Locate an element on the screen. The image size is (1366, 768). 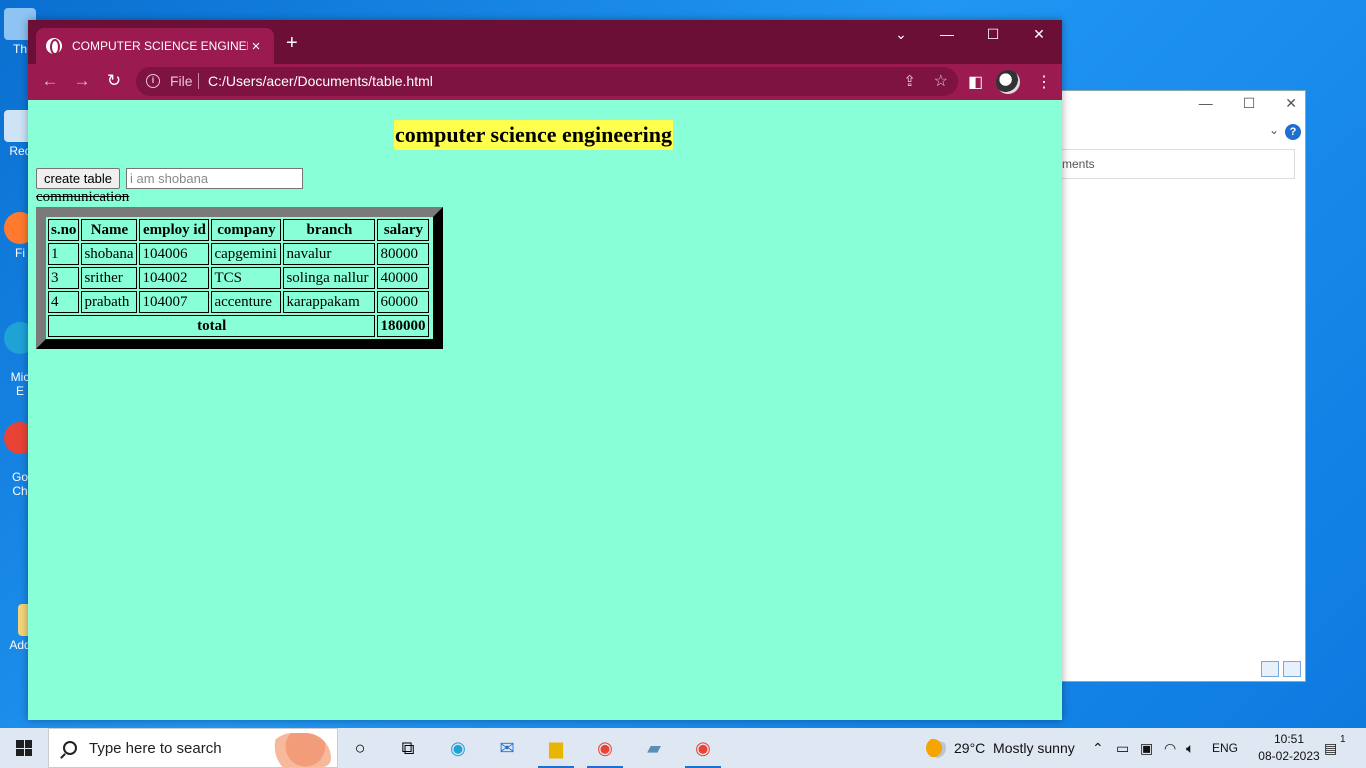
cortana-icon: ○ is located at coordinates (360, 748).